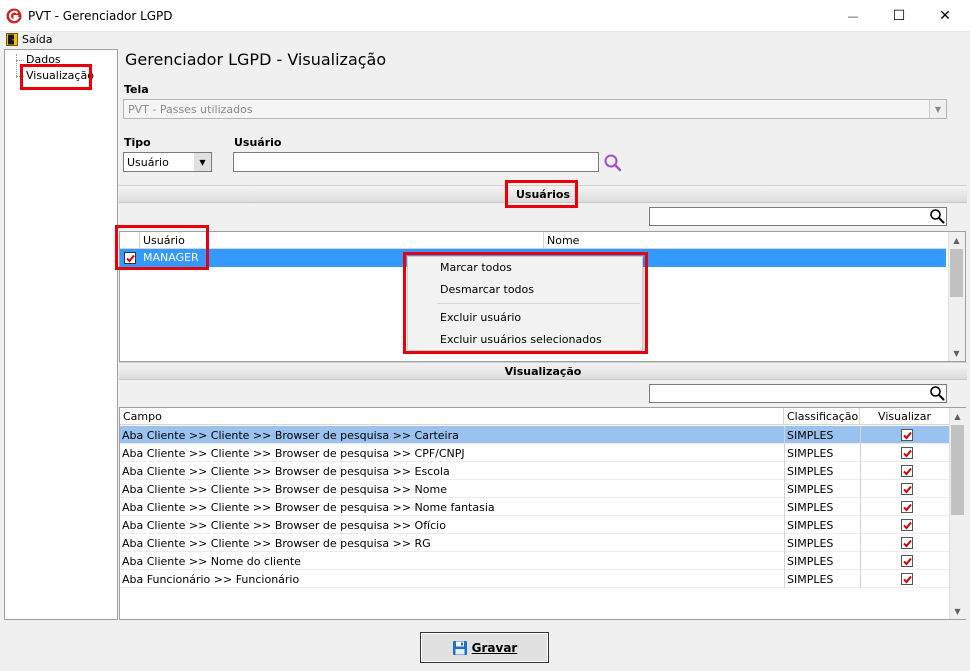 The image size is (970, 671). I want to click on tipo-label: Tipo, so click(137, 142).